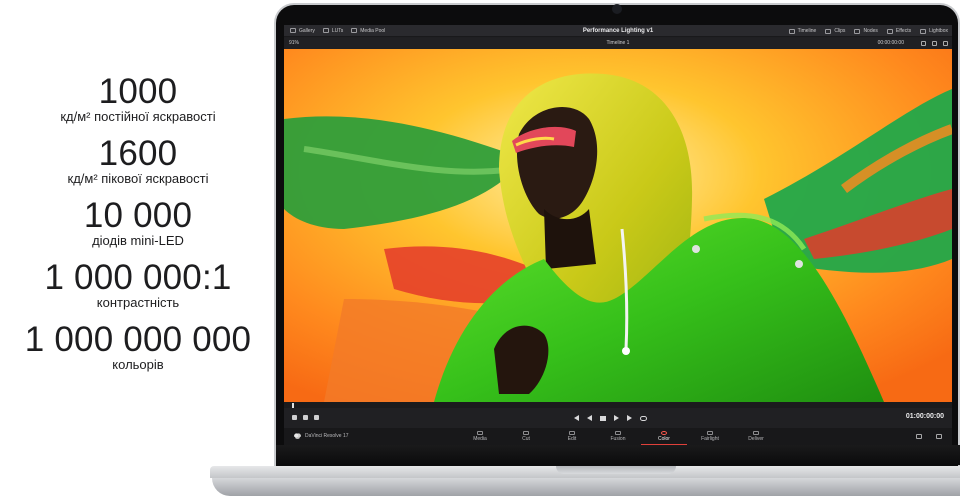 The image size is (960, 500). Describe the element at coordinates (294, 417) in the screenshot. I see `picker-tool-icon` at that location.